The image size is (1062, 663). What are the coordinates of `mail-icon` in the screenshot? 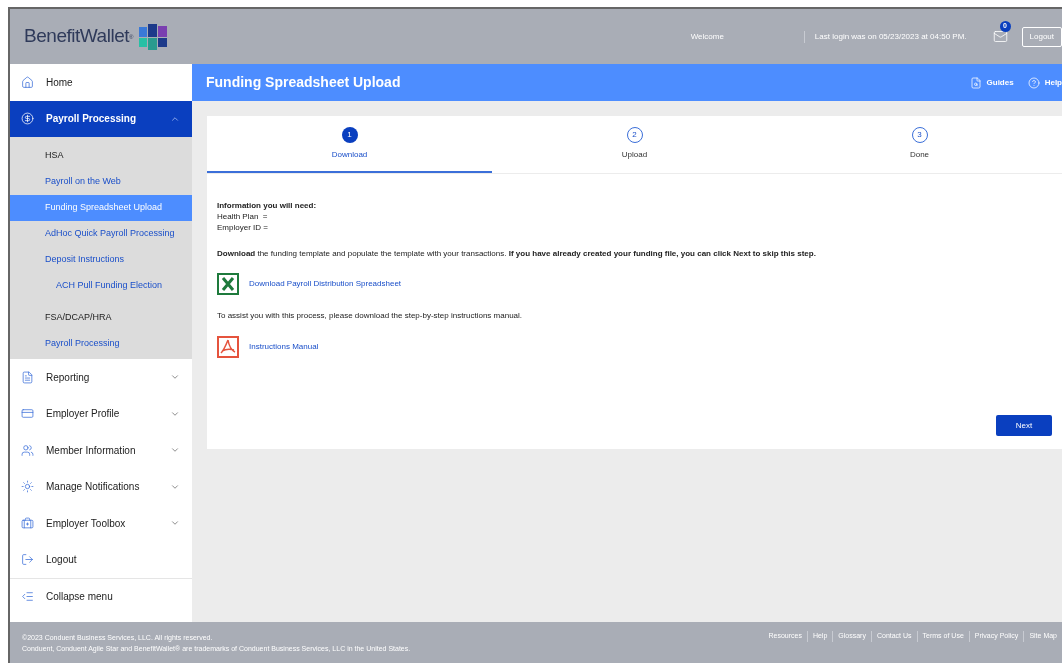 It's located at (1000, 36).